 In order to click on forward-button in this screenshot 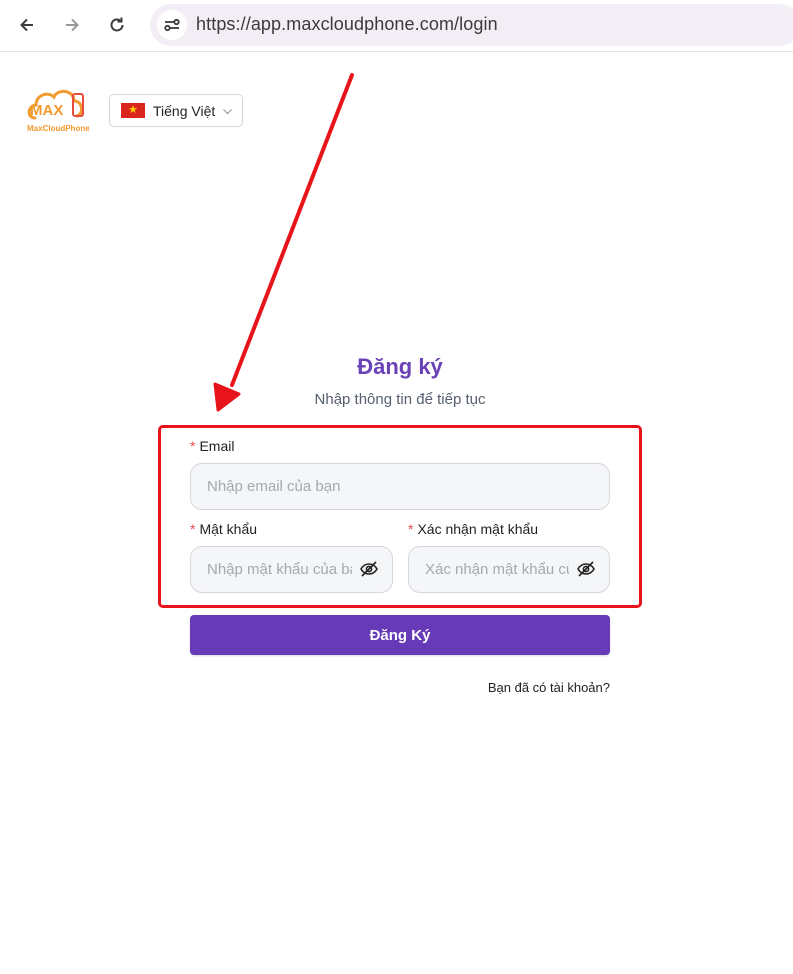, I will do `click(72, 25)`.